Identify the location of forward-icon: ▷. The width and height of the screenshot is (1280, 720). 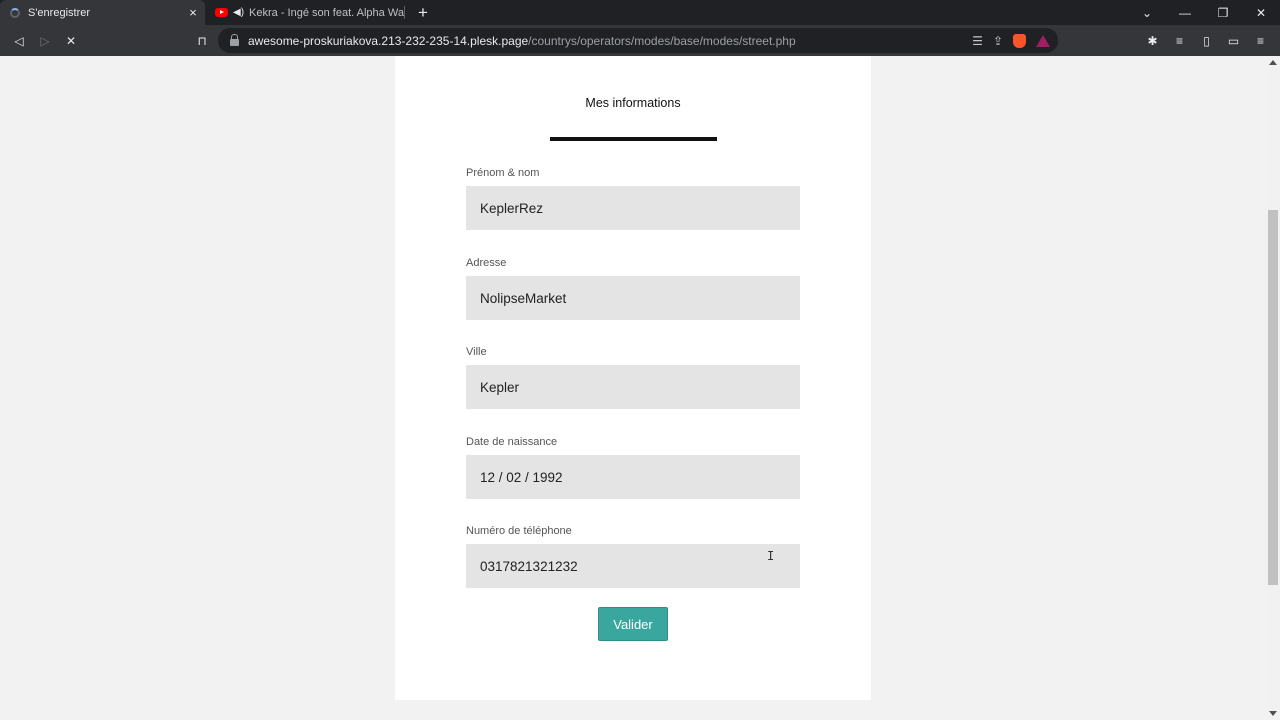
(45, 41).